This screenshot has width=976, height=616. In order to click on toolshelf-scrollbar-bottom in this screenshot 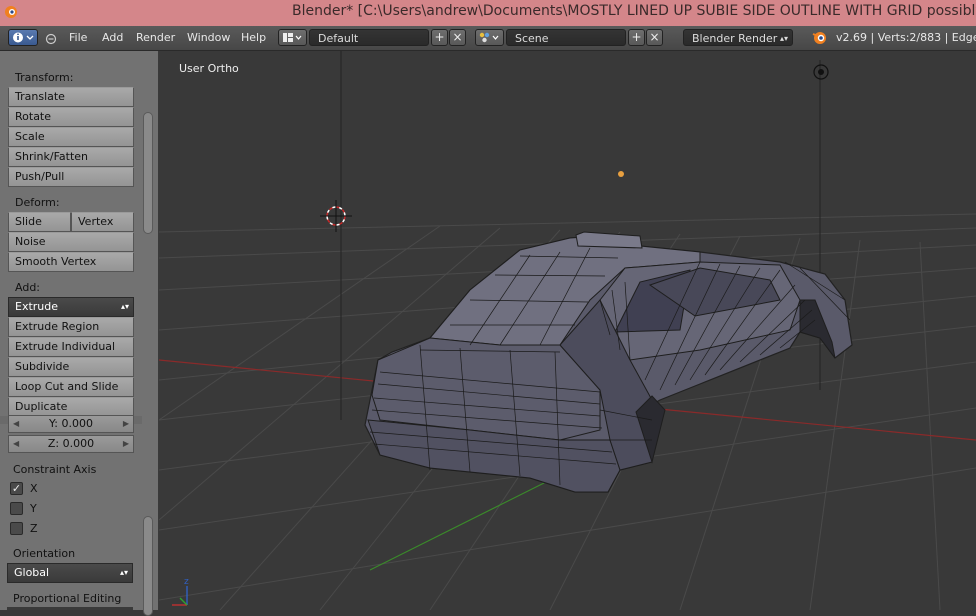, I will do `click(148, 566)`.